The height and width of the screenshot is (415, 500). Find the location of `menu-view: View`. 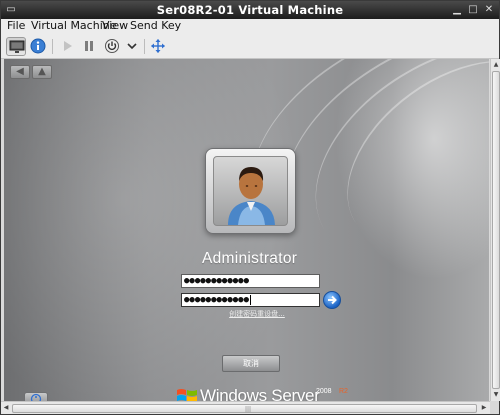

menu-view: View is located at coordinates (115, 26).